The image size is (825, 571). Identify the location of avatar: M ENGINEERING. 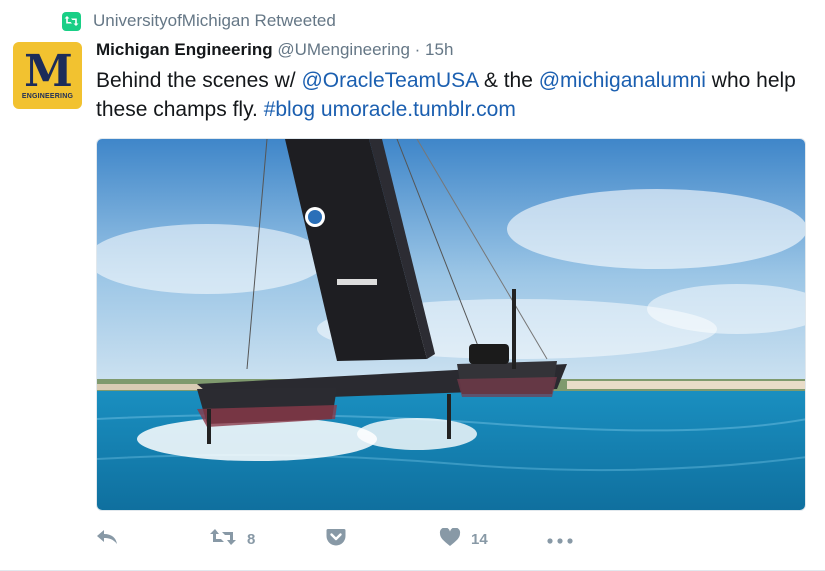
(47, 75).